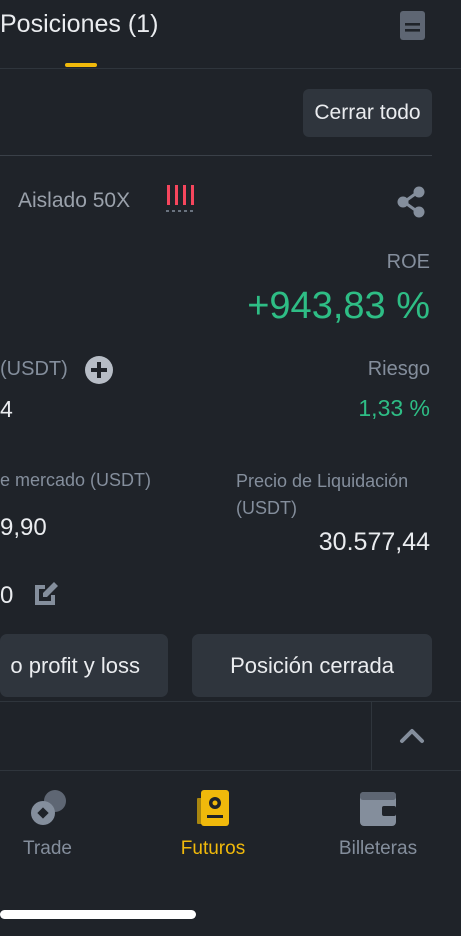 The image size is (461, 936). What do you see at coordinates (7, 595) in the screenshot?
I see `margin-value: 0` at bounding box center [7, 595].